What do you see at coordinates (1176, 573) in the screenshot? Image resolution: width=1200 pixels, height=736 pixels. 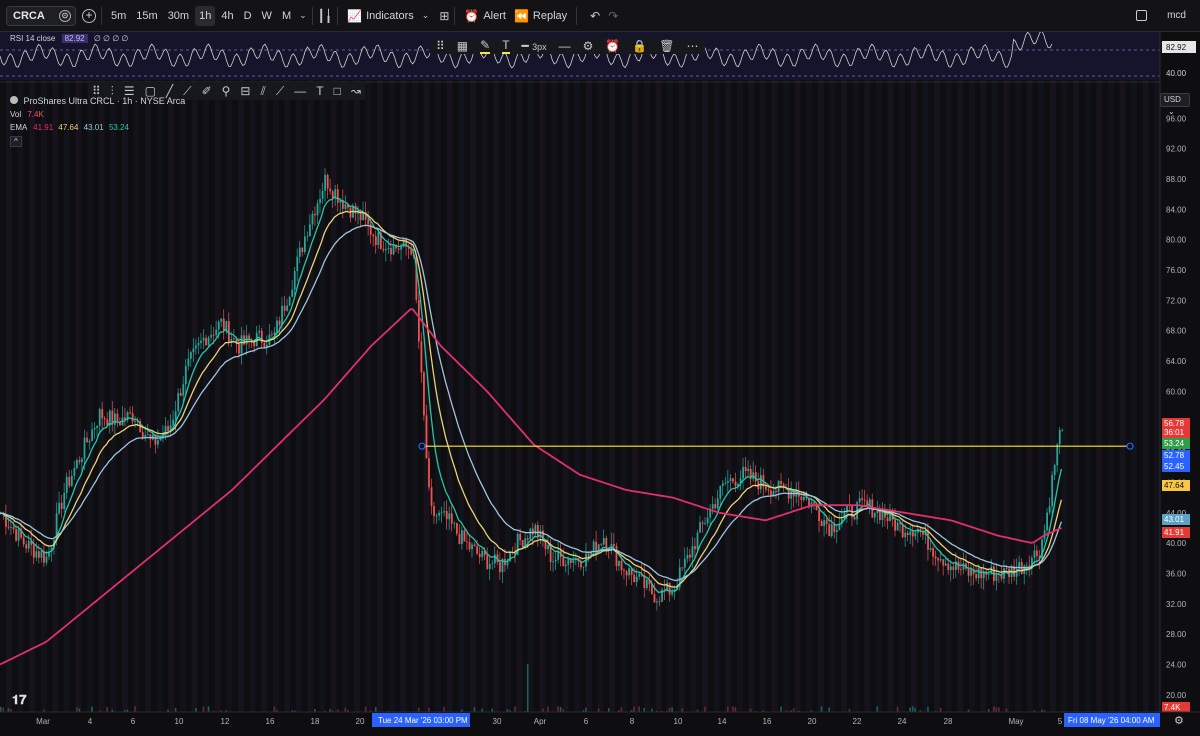 I see `y-tick-label: 36.00` at bounding box center [1176, 573].